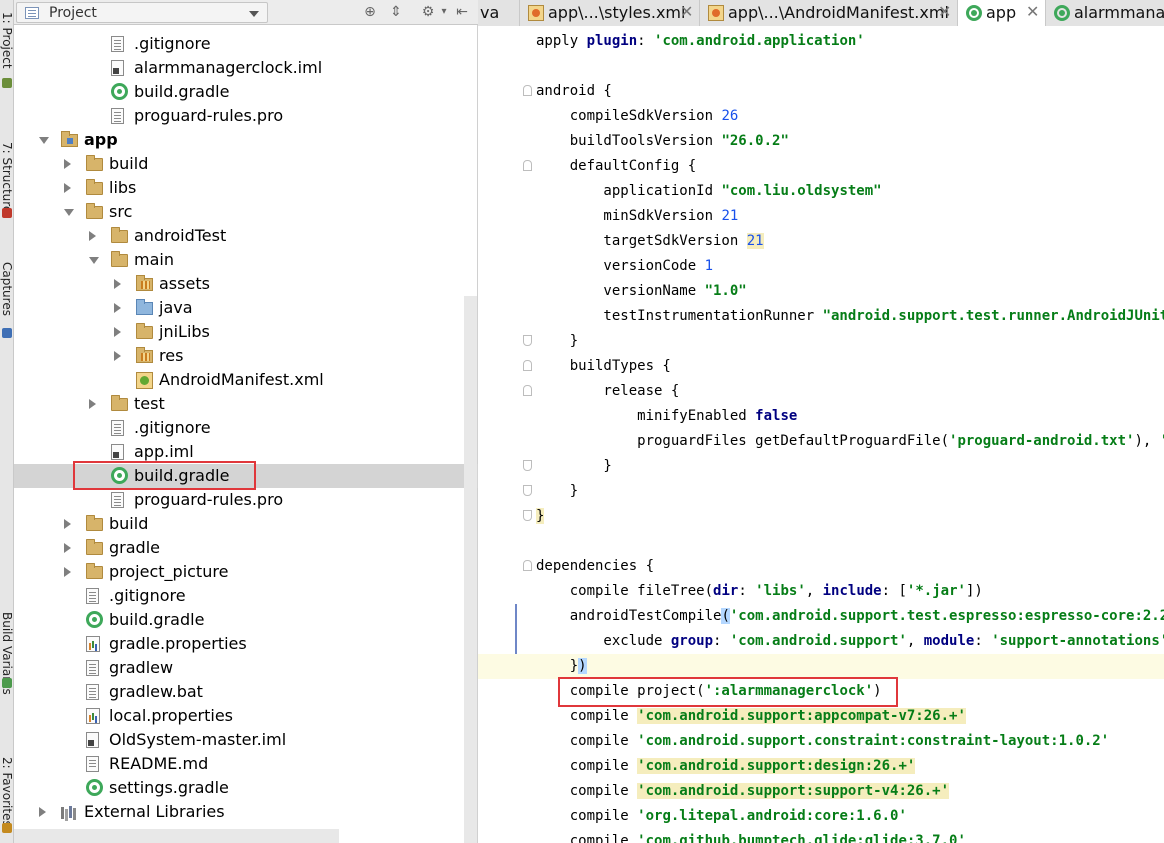 The height and width of the screenshot is (843, 1164). What do you see at coordinates (6, 190) in the screenshot?
I see `tool-tab-7-structure: 7: Structure` at bounding box center [6, 190].